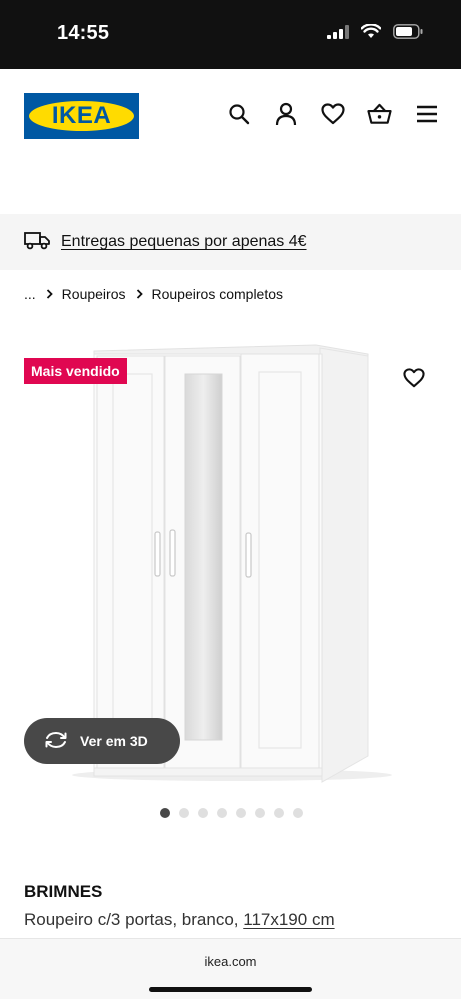  Describe the element at coordinates (83, 33) in the screenshot. I see `status-time: 14:55` at that location.